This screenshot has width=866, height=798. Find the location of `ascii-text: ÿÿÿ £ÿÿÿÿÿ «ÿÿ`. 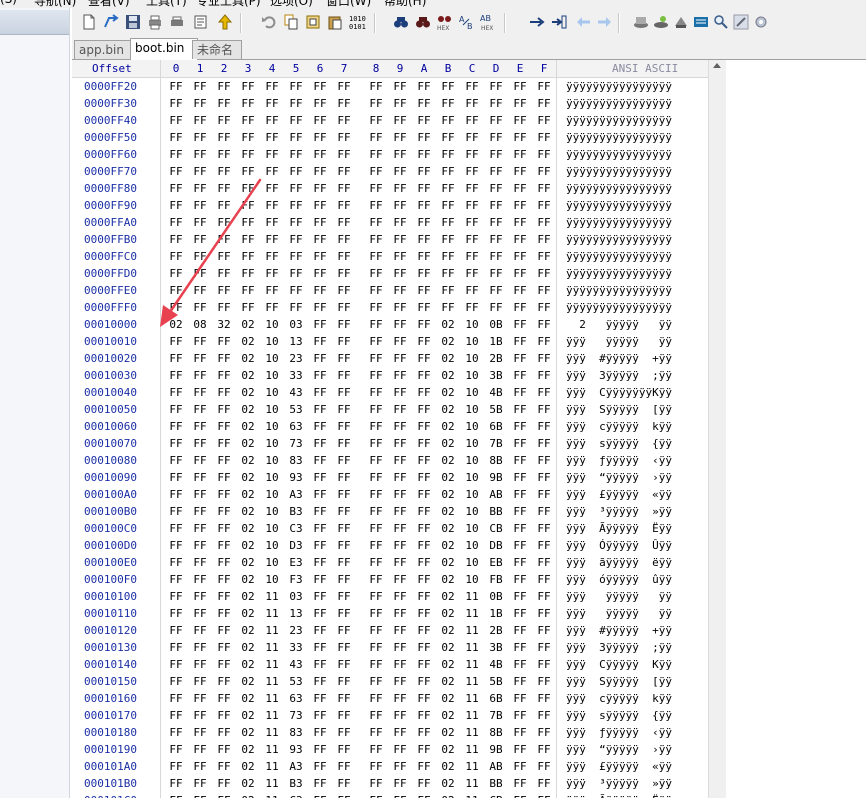

ascii-text: ÿÿÿ £ÿÿÿÿÿ «ÿÿ is located at coordinates (619, 766).